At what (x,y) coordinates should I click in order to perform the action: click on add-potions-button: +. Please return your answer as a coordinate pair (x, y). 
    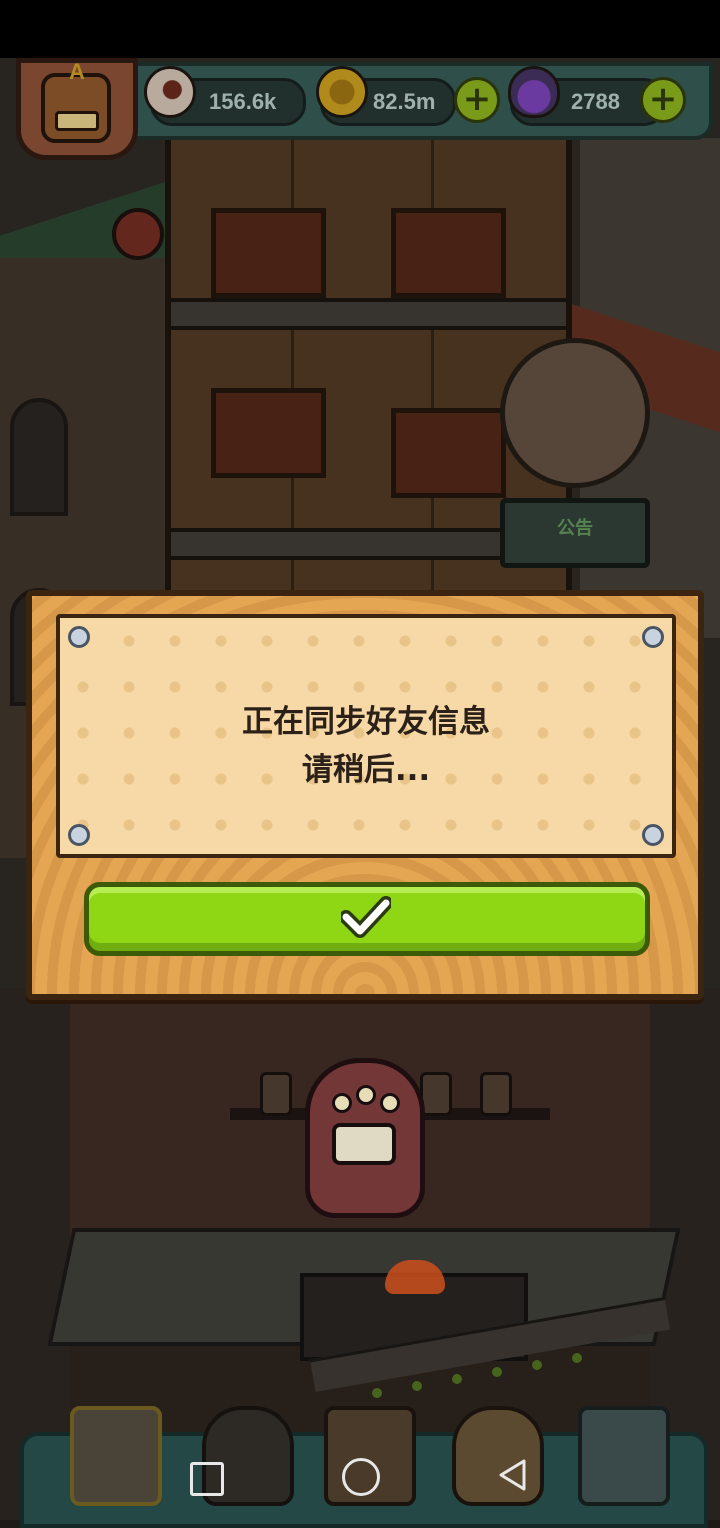
    Looking at the image, I should click on (663, 100).